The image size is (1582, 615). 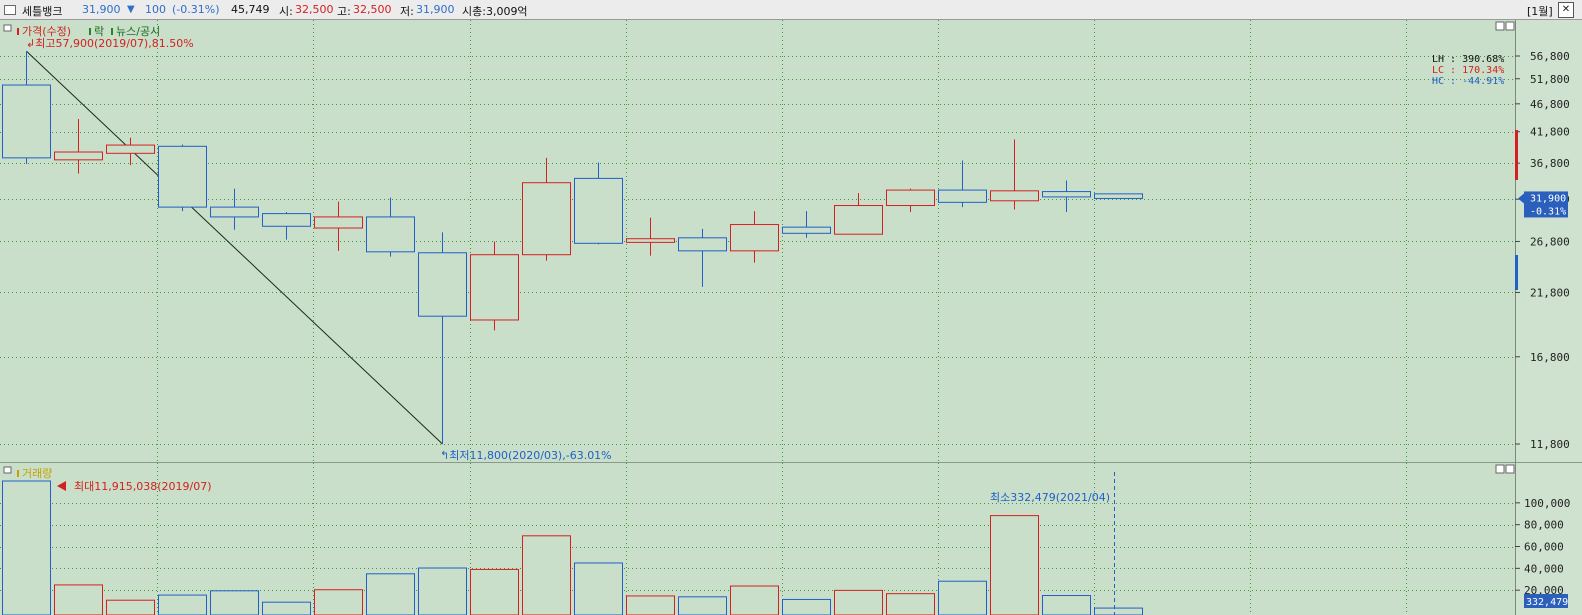 What do you see at coordinates (131, 9) in the screenshot?
I see `down-arrow-icon: ▼` at bounding box center [131, 9].